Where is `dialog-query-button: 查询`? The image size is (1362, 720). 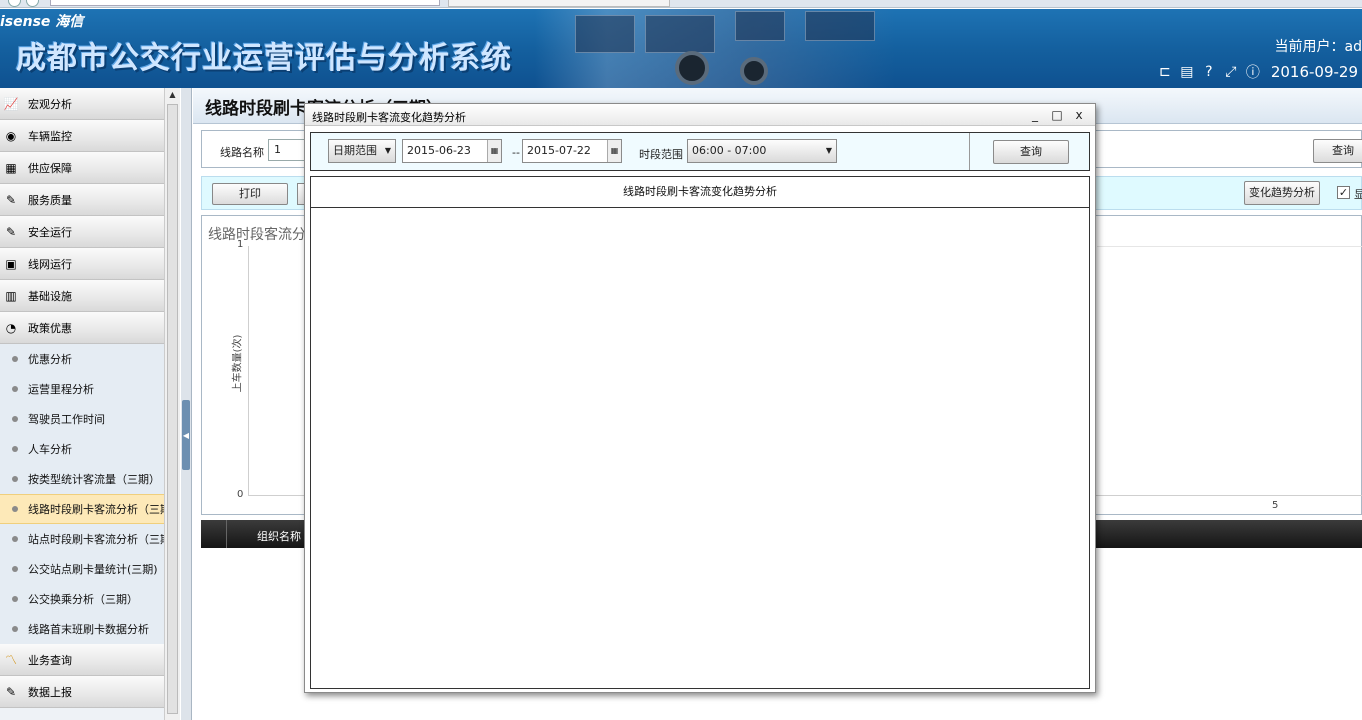 dialog-query-button: 查询 is located at coordinates (1031, 152).